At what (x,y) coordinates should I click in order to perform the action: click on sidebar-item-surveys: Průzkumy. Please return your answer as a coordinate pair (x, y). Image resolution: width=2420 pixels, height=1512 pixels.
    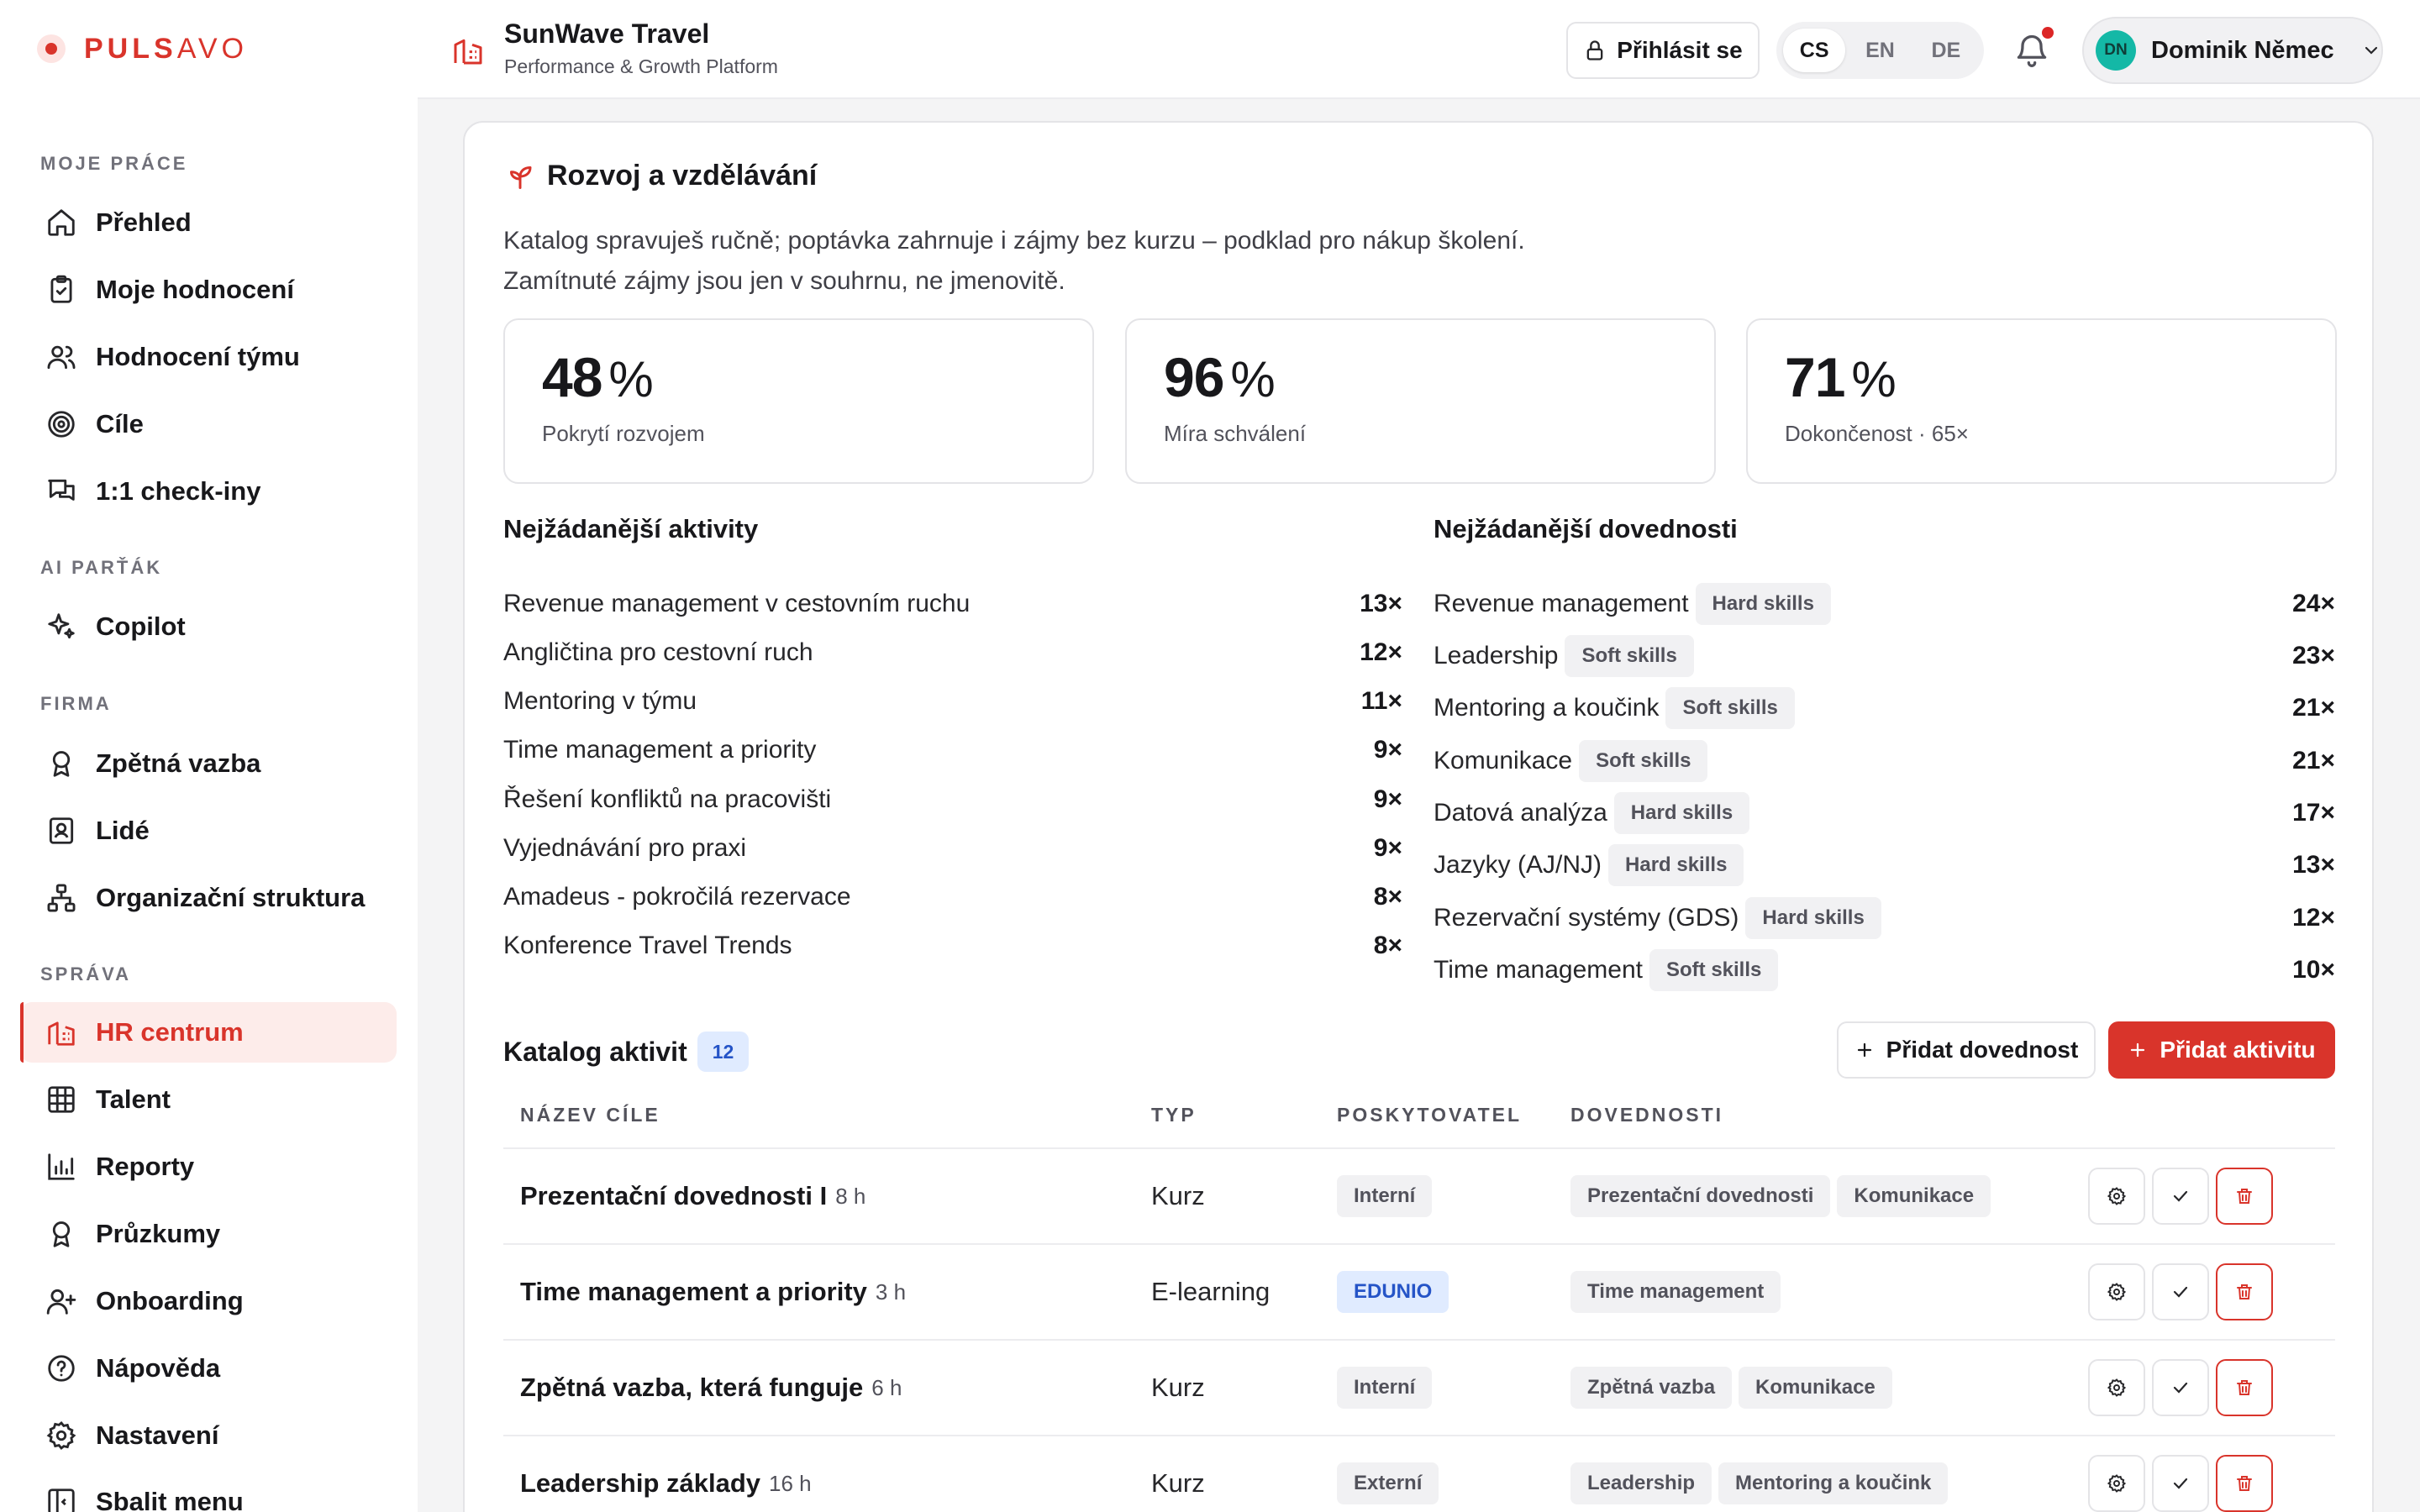
    Looking at the image, I should click on (208, 1234).